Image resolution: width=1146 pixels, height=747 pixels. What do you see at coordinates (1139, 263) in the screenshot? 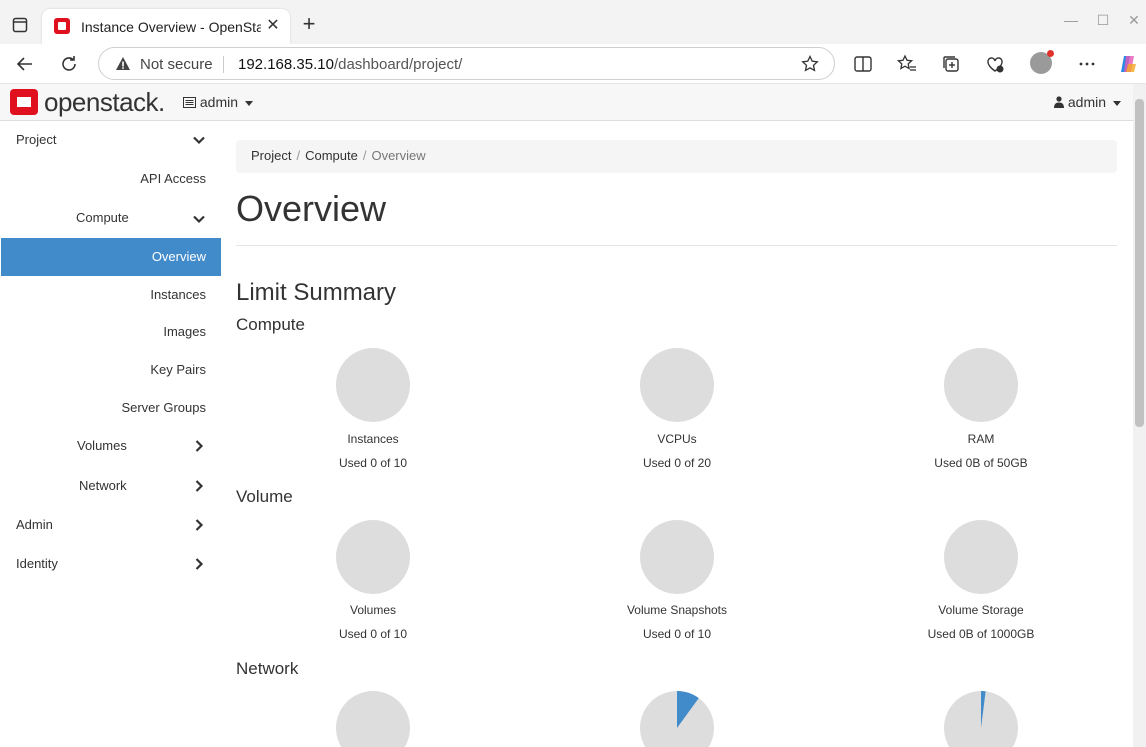
I see `scrollbar-thumb` at bounding box center [1139, 263].